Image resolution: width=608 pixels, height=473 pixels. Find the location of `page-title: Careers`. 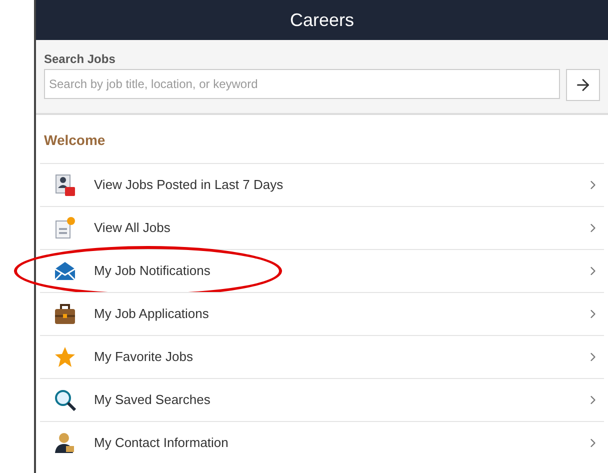

page-title: Careers is located at coordinates (322, 20).